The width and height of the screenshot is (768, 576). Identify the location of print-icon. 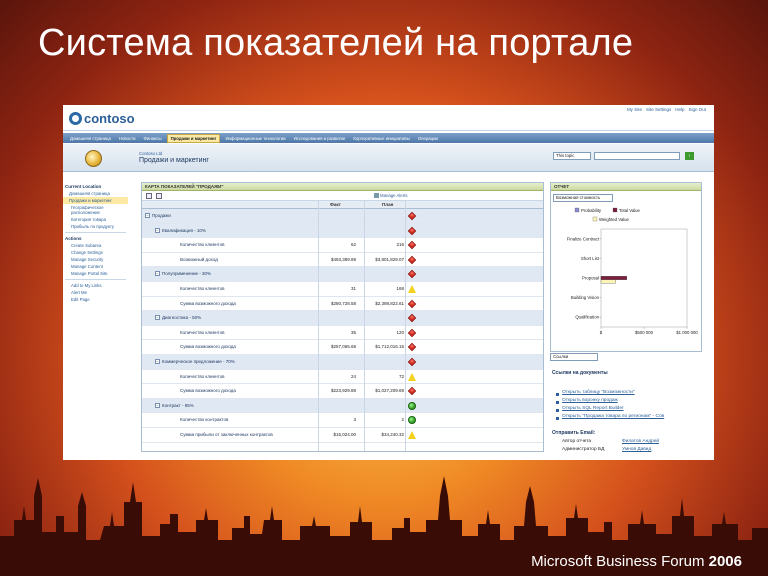
(149, 196).